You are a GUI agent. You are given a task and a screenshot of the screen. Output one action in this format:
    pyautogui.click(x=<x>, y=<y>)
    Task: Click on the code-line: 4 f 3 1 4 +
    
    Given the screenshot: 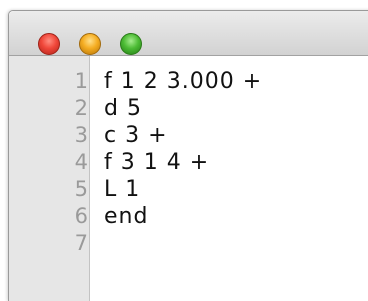 What is the action you would take?
    pyautogui.click(x=188, y=162)
    